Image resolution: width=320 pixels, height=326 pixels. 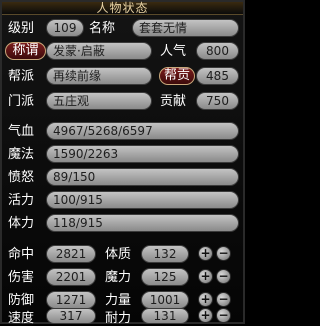 I want to click on anger-label: 愤怒, so click(x=21, y=177).